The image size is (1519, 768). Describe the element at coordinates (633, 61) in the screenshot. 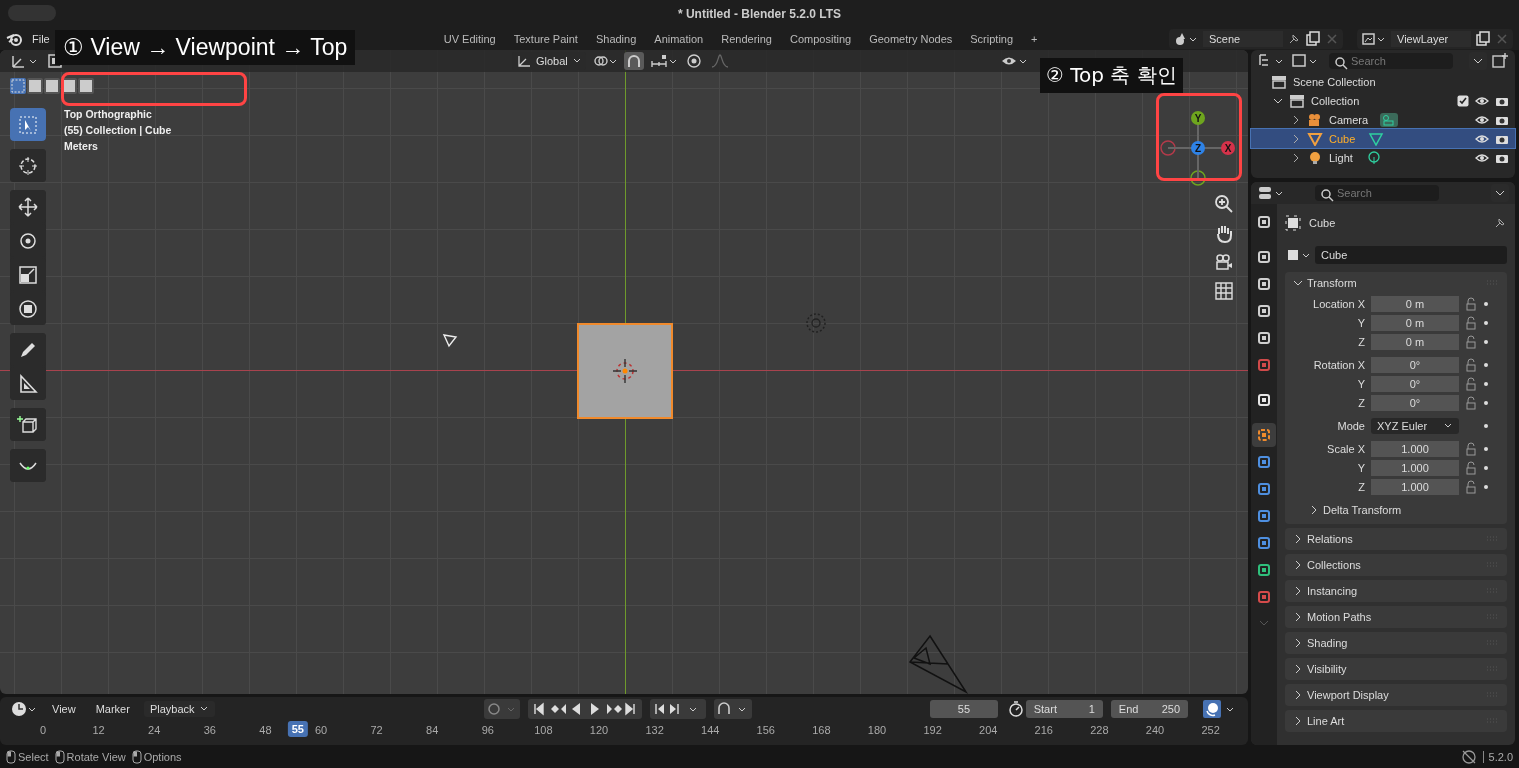

I see `magnet-icon` at that location.